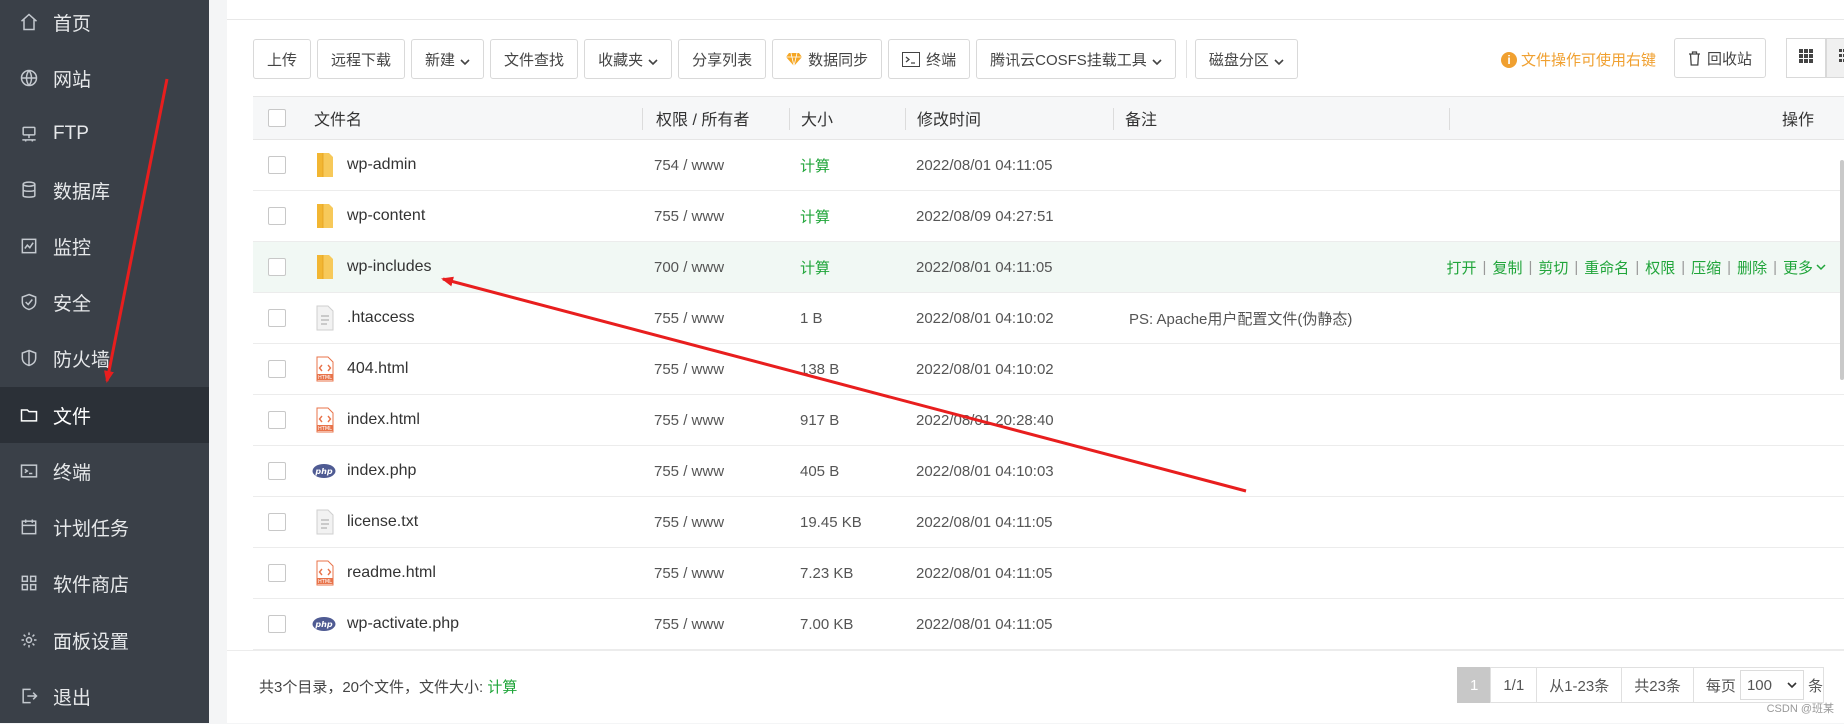 This screenshot has height=724, width=1844. I want to click on file-name-link: .htaccess, so click(381, 318).